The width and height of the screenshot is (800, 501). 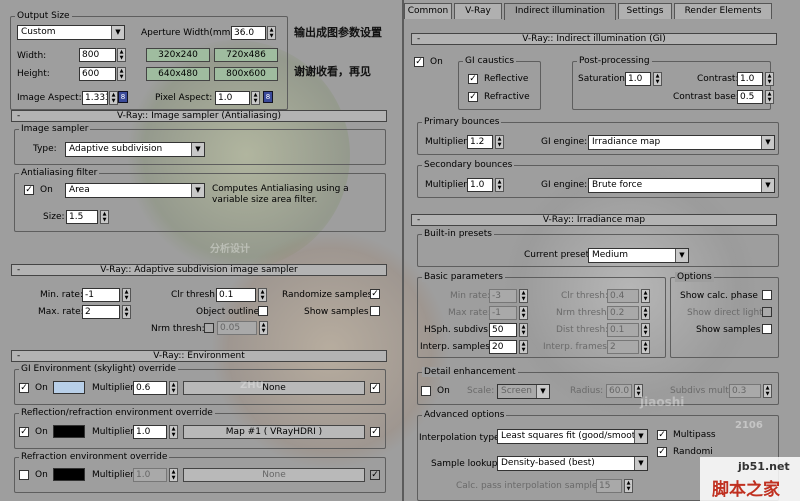 I want to click on irr-nrm-spinner: ▲ ▼, so click(x=645, y=313).